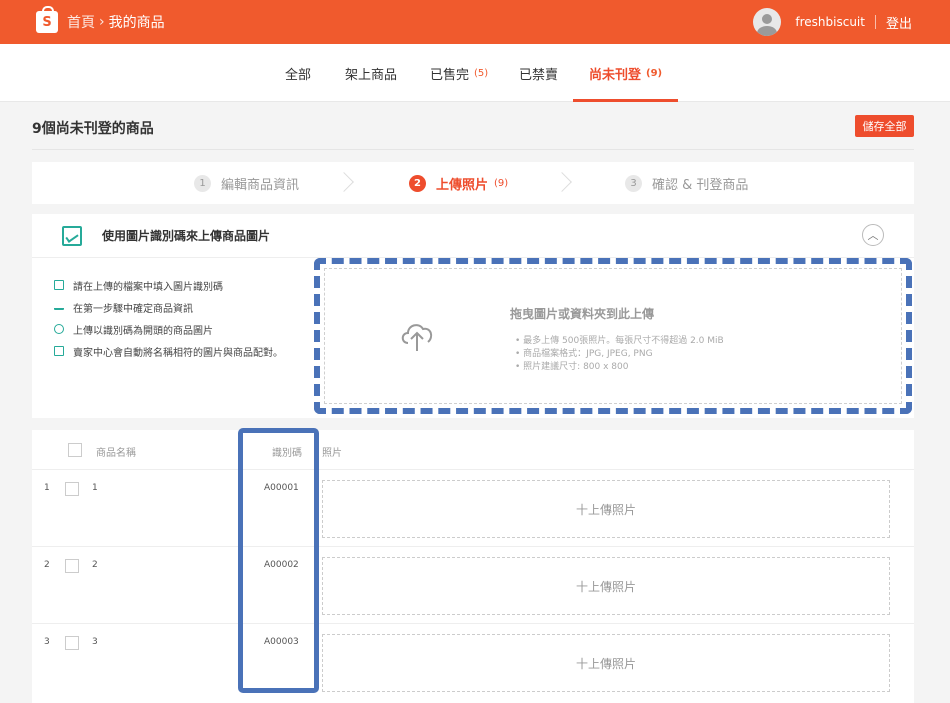 Image resolution: width=950 pixels, height=703 pixels. I want to click on step-upload-photos: 2 上傳照片 (9), so click(458, 183).